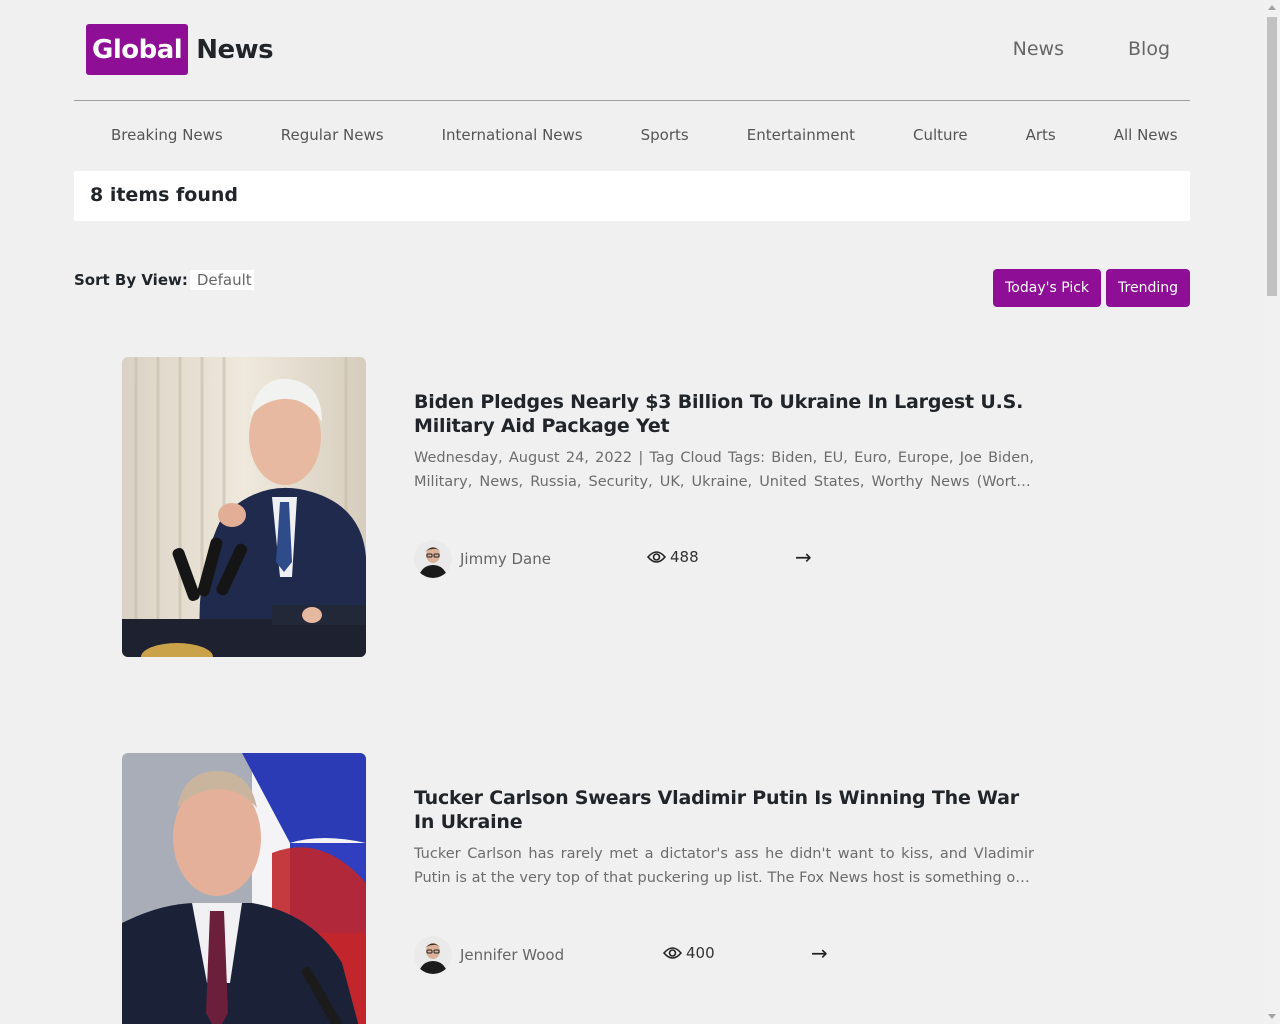  Describe the element at coordinates (1272, 512) in the screenshot. I see `page-scrollbar` at that location.